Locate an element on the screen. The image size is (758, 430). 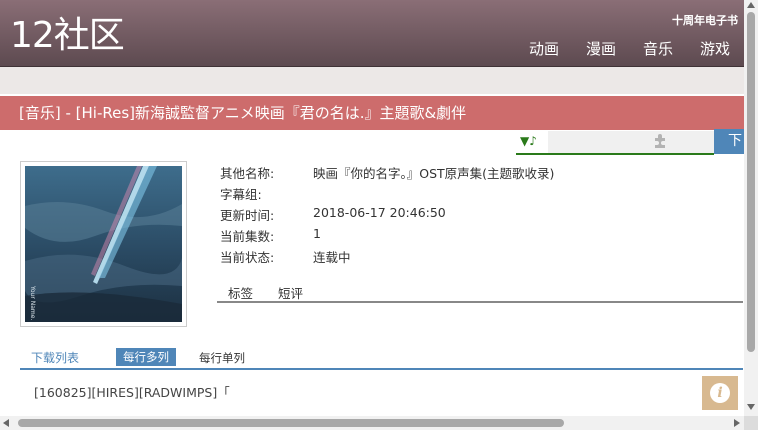
nav-item-game: 游戏 is located at coordinates (715, 48).